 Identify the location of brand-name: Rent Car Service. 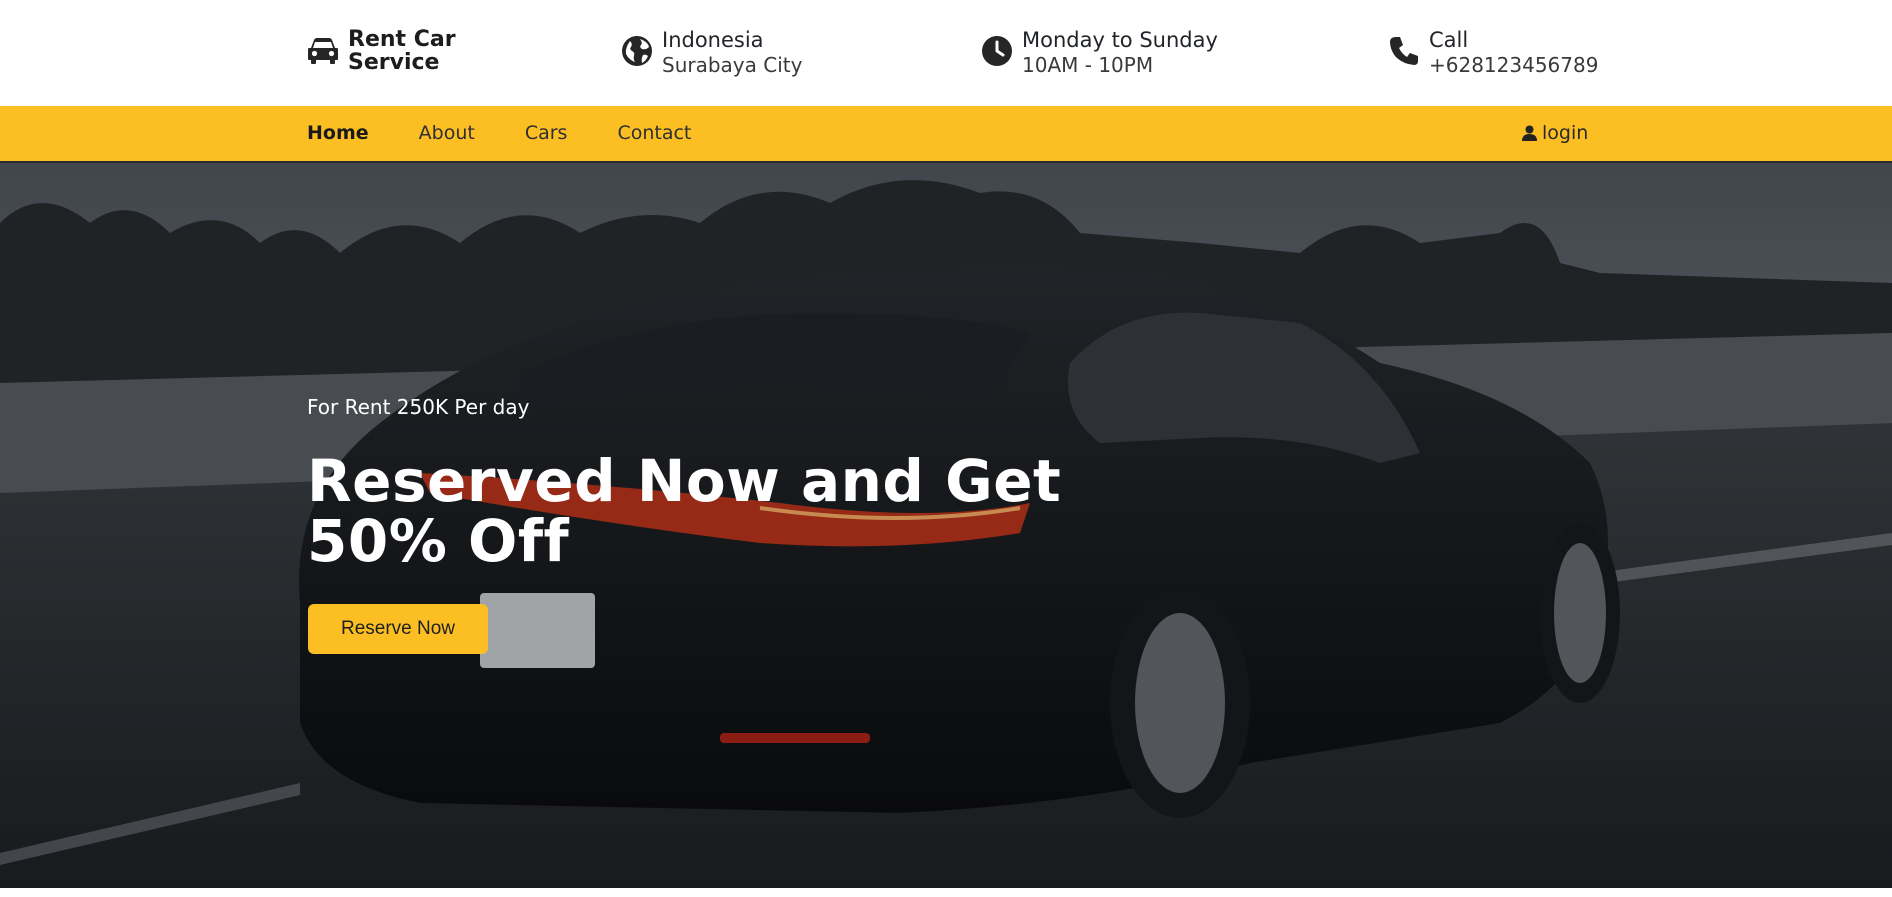
(402, 51).